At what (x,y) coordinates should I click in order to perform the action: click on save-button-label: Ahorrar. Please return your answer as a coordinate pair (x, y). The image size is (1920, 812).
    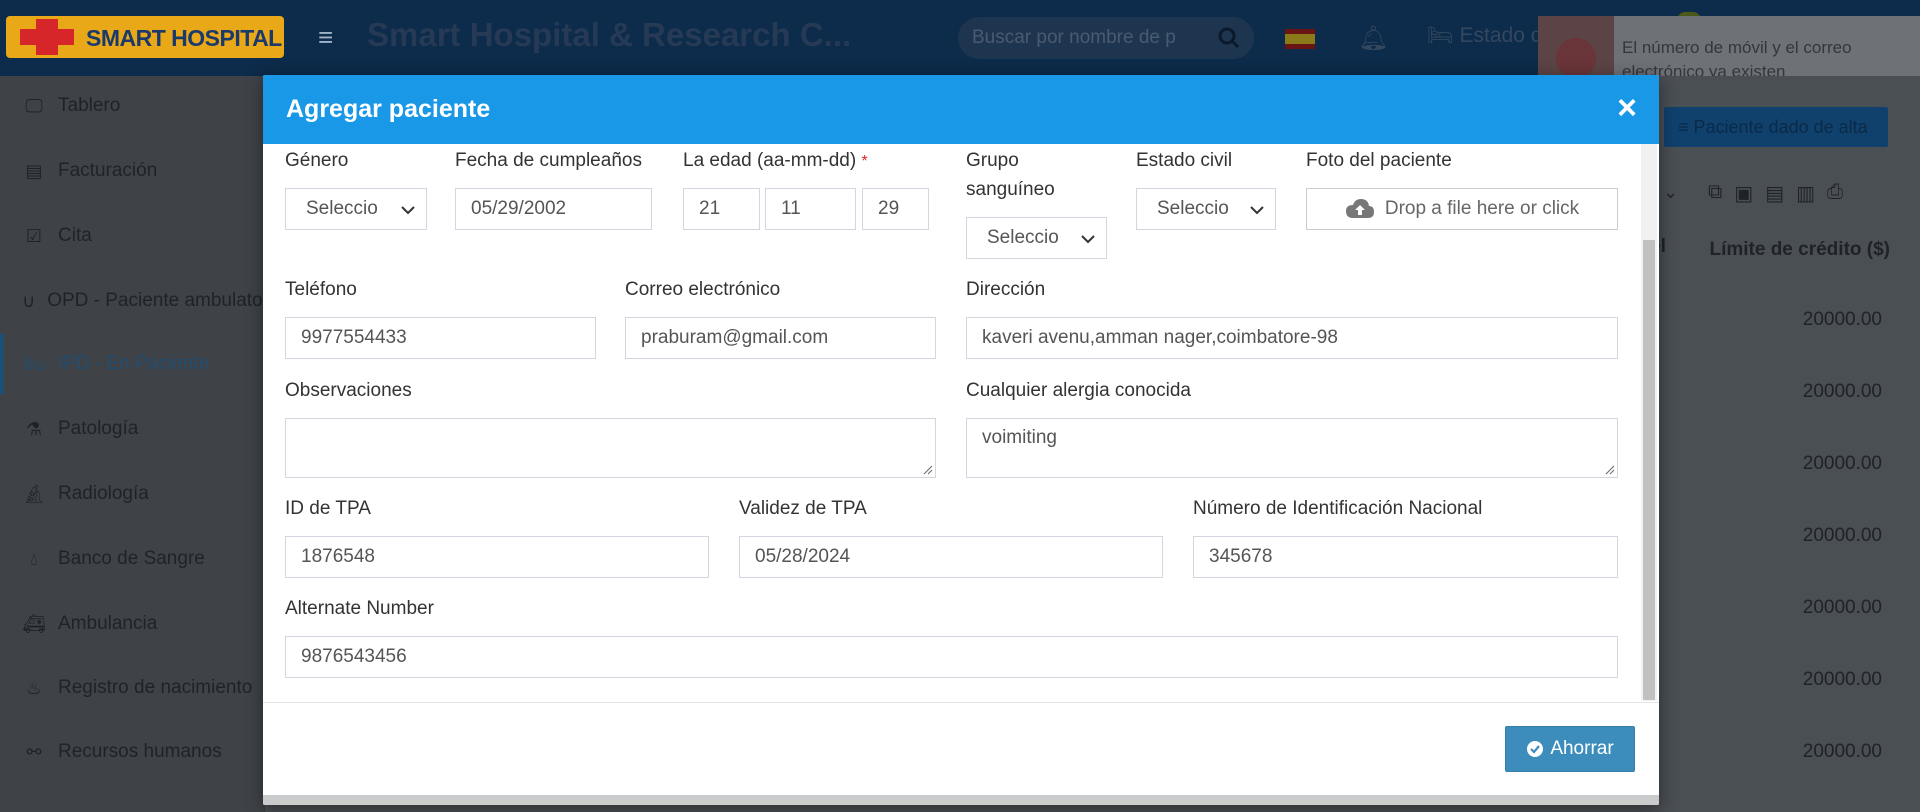
    Looking at the image, I should click on (1582, 748).